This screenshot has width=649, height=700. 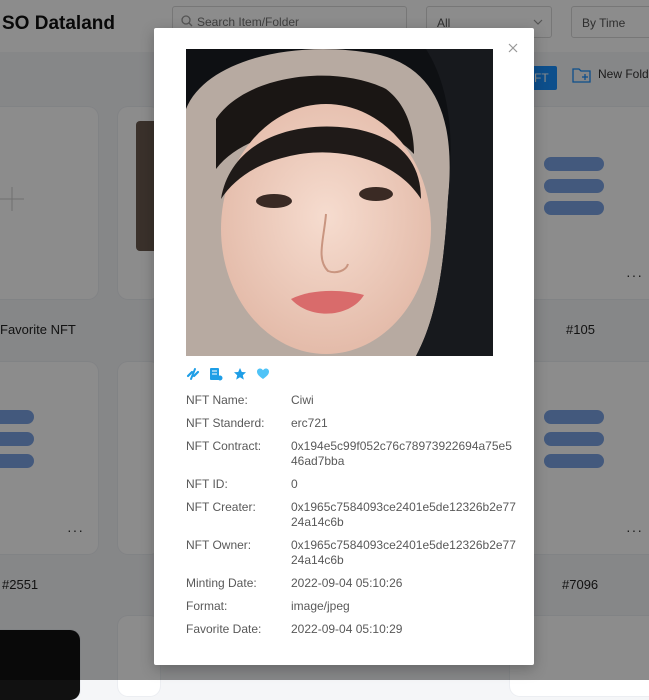 I want to click on field-value: 2022-09-04 05:10:29, so click(x=347, y=629).